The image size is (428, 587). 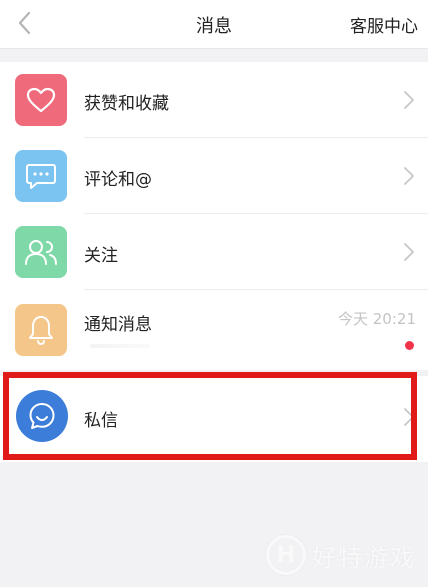 I want to click on highlight-box, so click(x=210, y=416).